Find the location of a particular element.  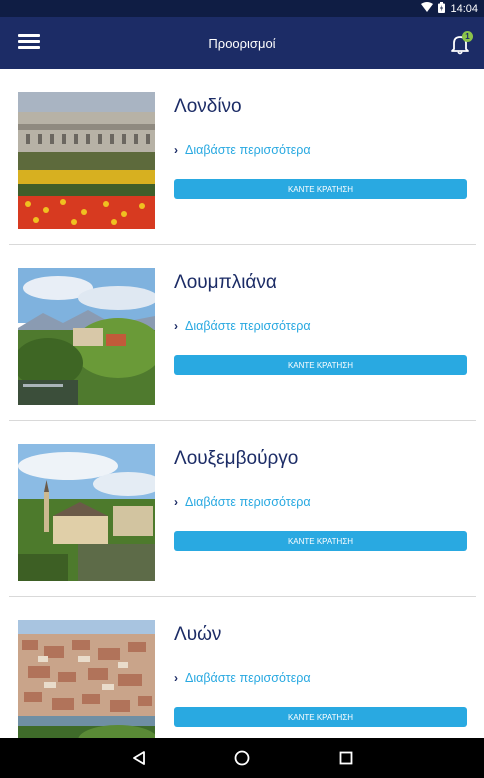

wifi-icon is located at coordinates (427, 8).